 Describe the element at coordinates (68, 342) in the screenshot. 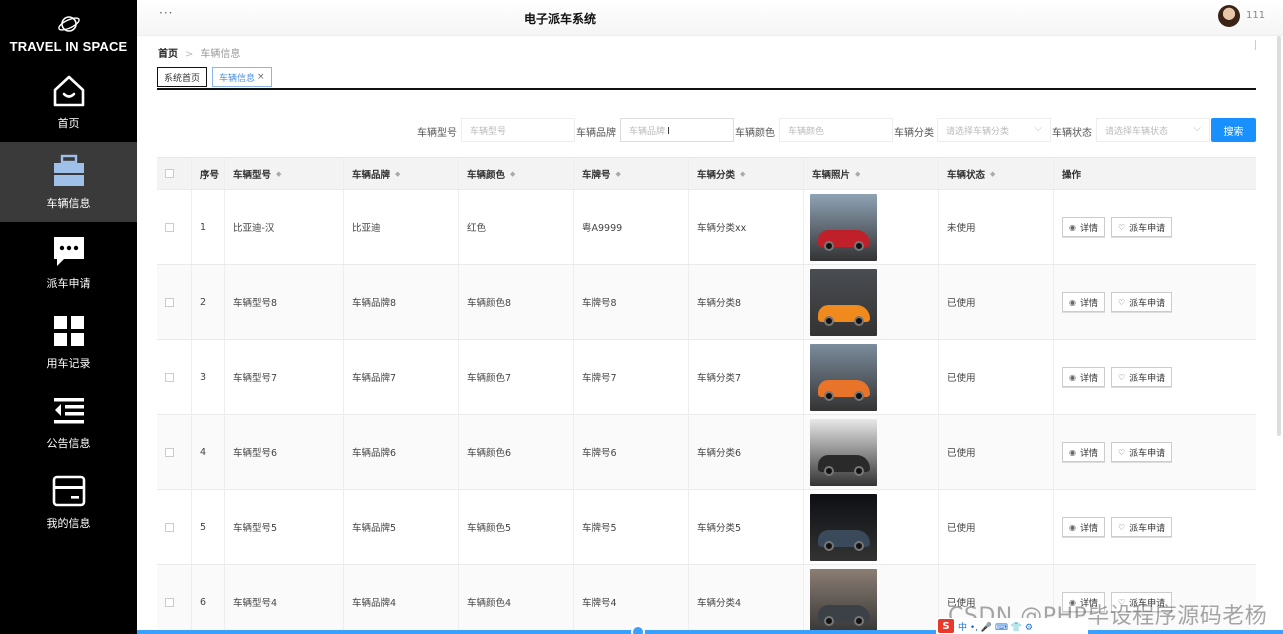

I see `sidebar-item-records: 用车记录` at that location.